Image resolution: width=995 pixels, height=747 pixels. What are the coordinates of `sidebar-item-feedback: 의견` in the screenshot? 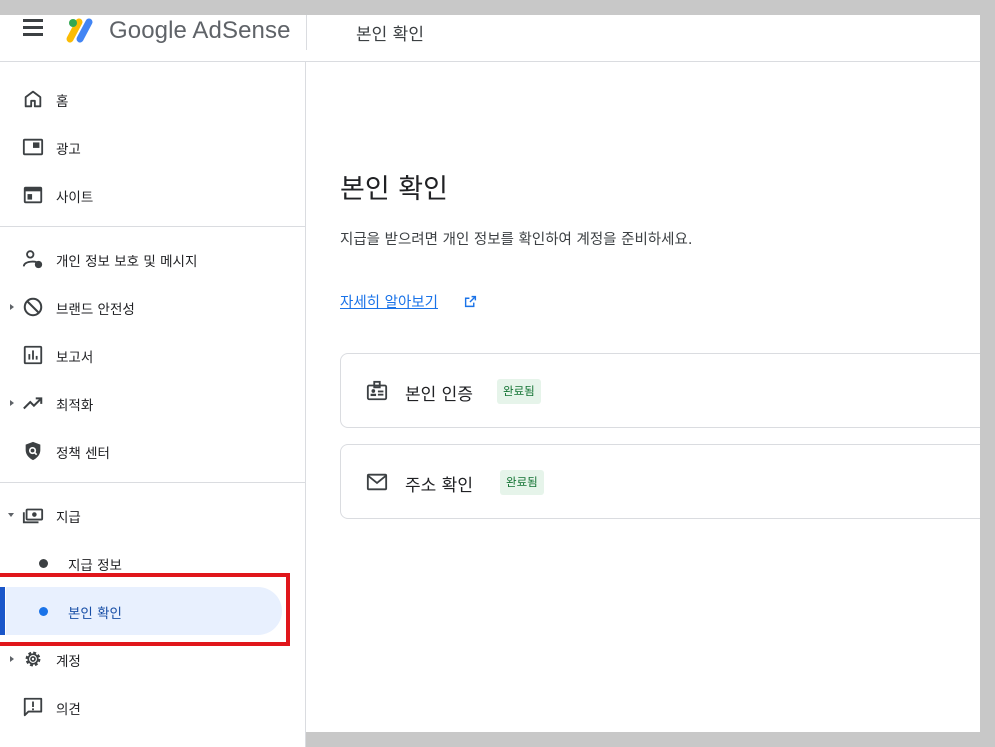 It's located at (153, 707).